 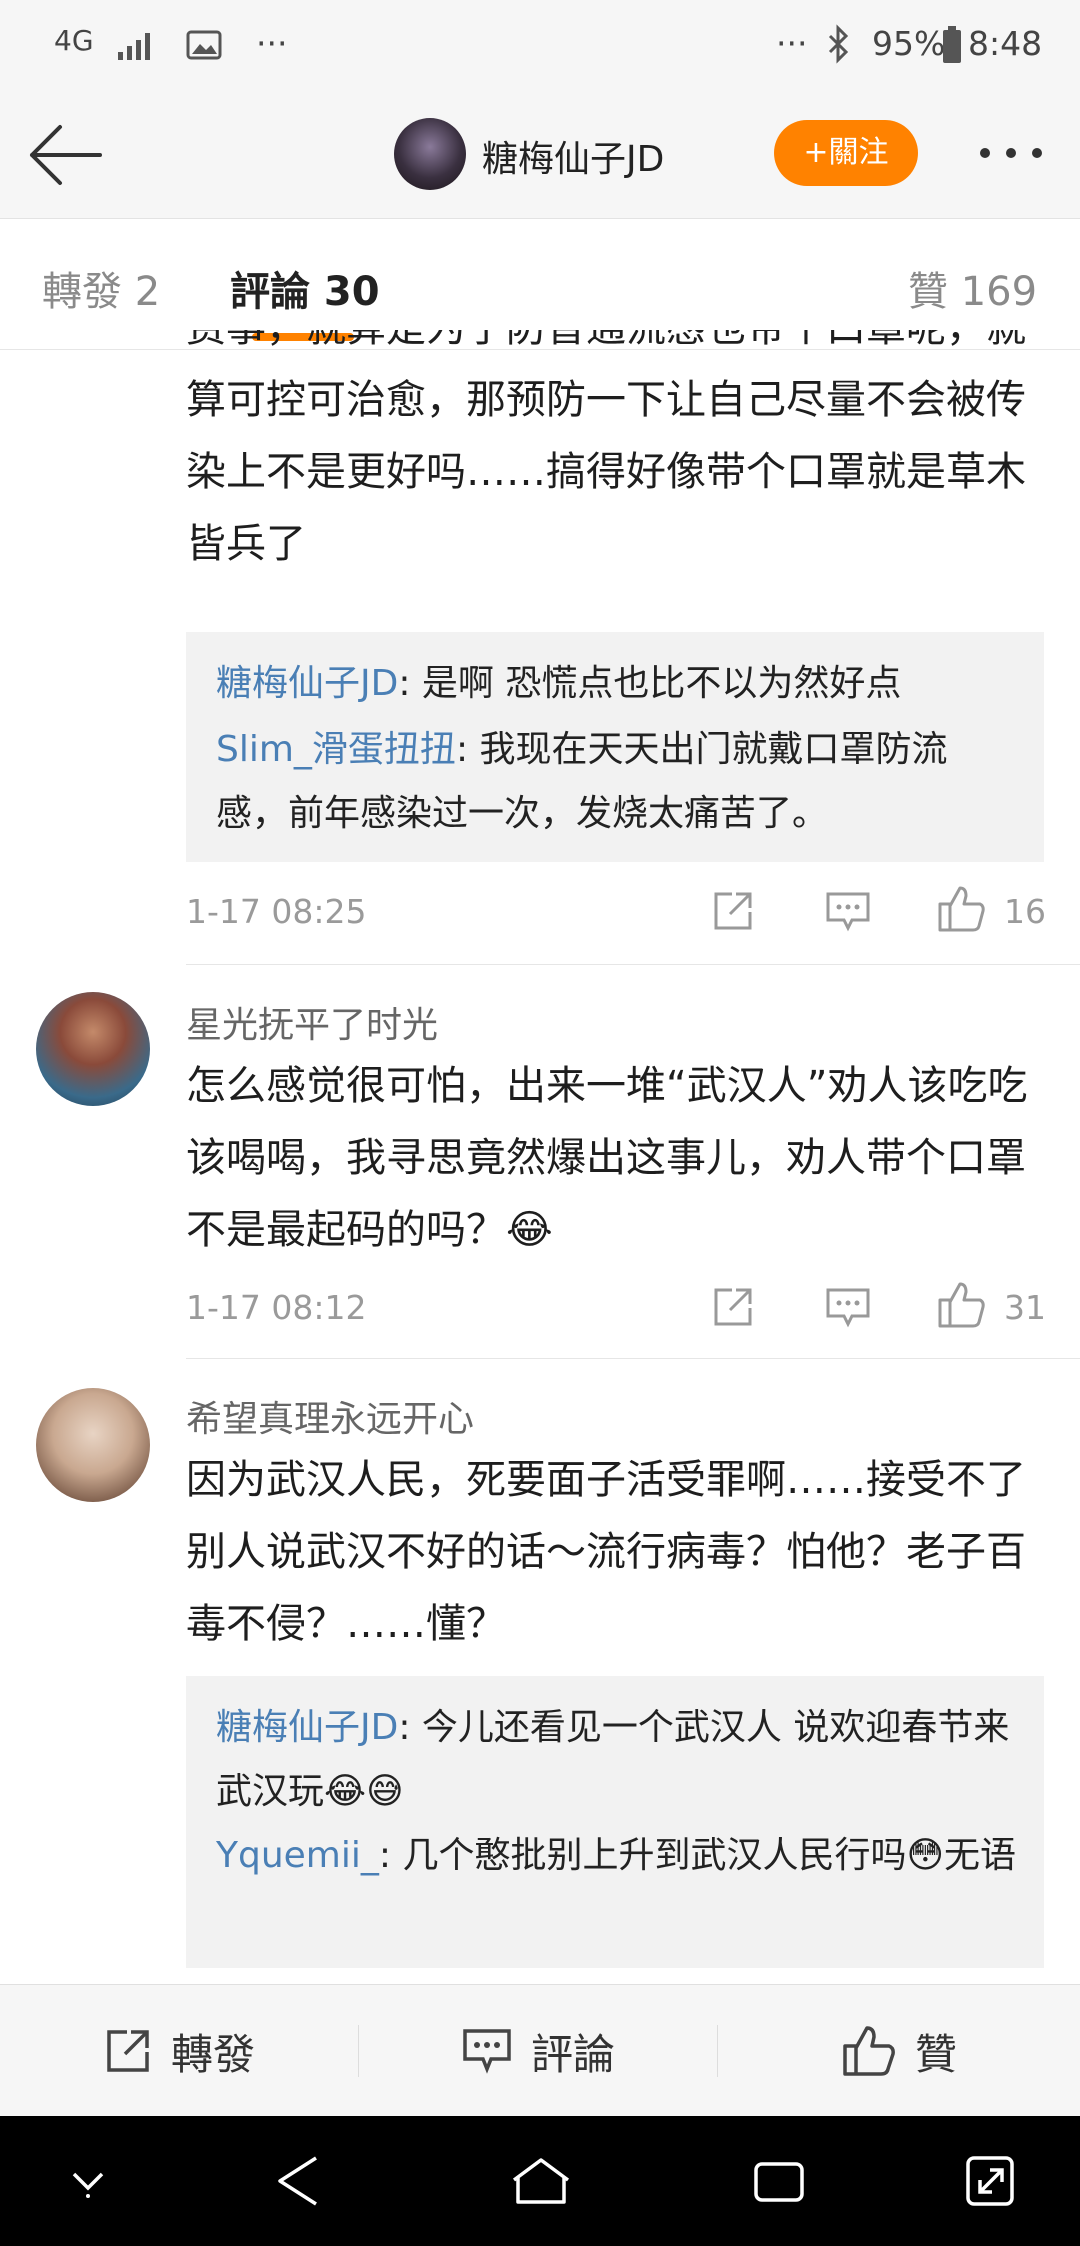 I want to click on comment-timestamp: 1-17 08:25, so click(x=276, y=911).